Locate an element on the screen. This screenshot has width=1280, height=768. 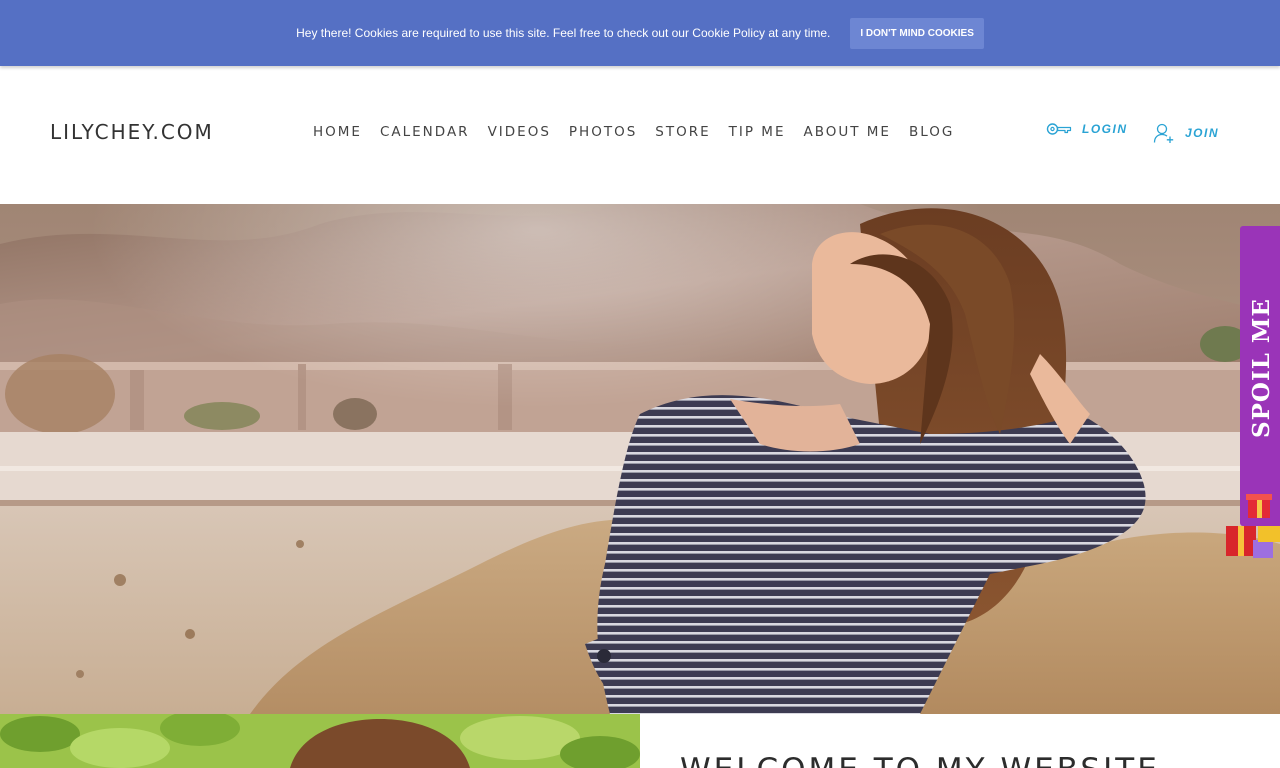
spoil-me-tab: SPOIL ME is located at coordinates (1260, 376).